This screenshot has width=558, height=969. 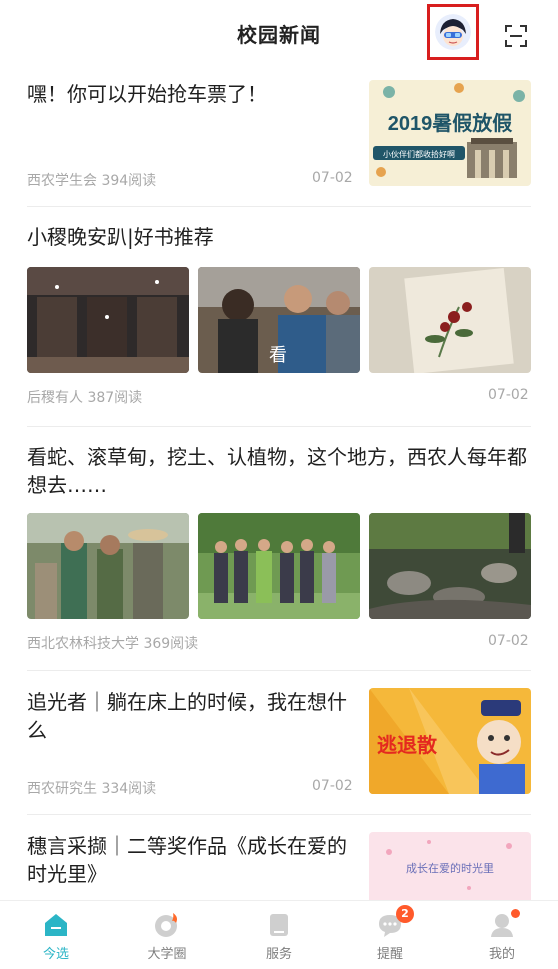 What do you see at coordinates (56, 925) in the screenshot?
I see `home-icon` at bounding box center [56, 925].